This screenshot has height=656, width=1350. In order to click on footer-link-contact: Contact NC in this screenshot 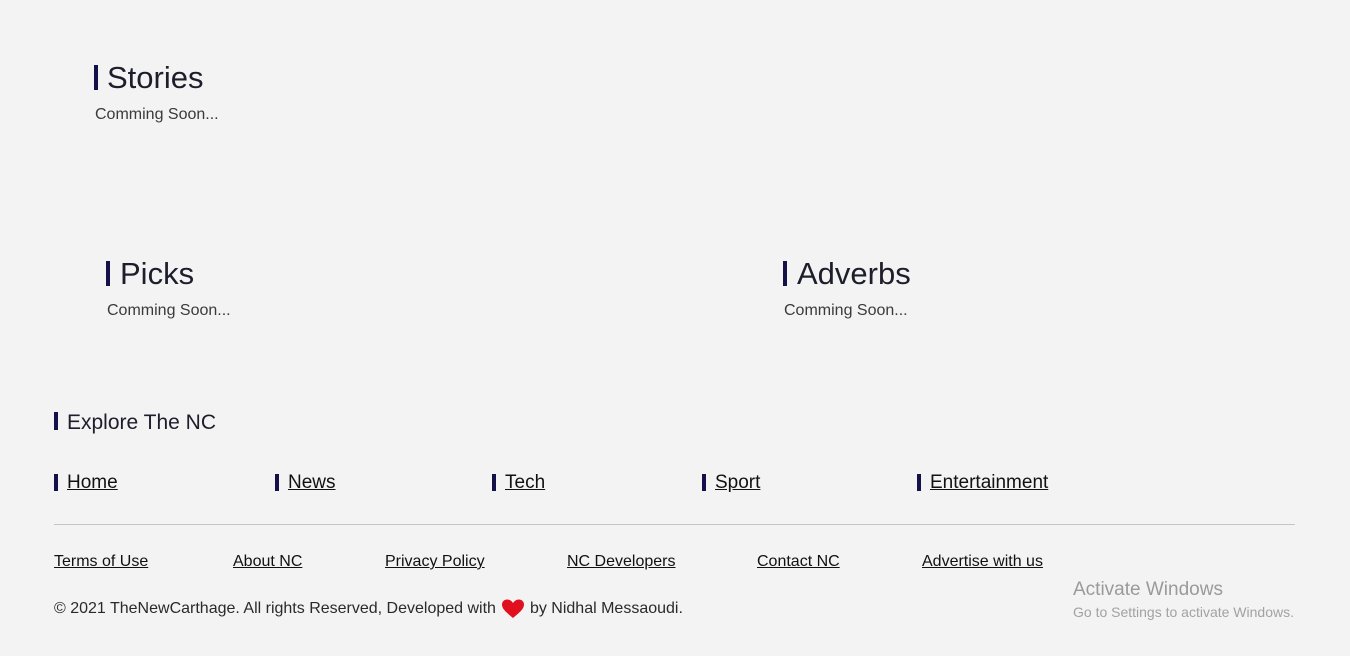, I will do `click(798, 562)`.